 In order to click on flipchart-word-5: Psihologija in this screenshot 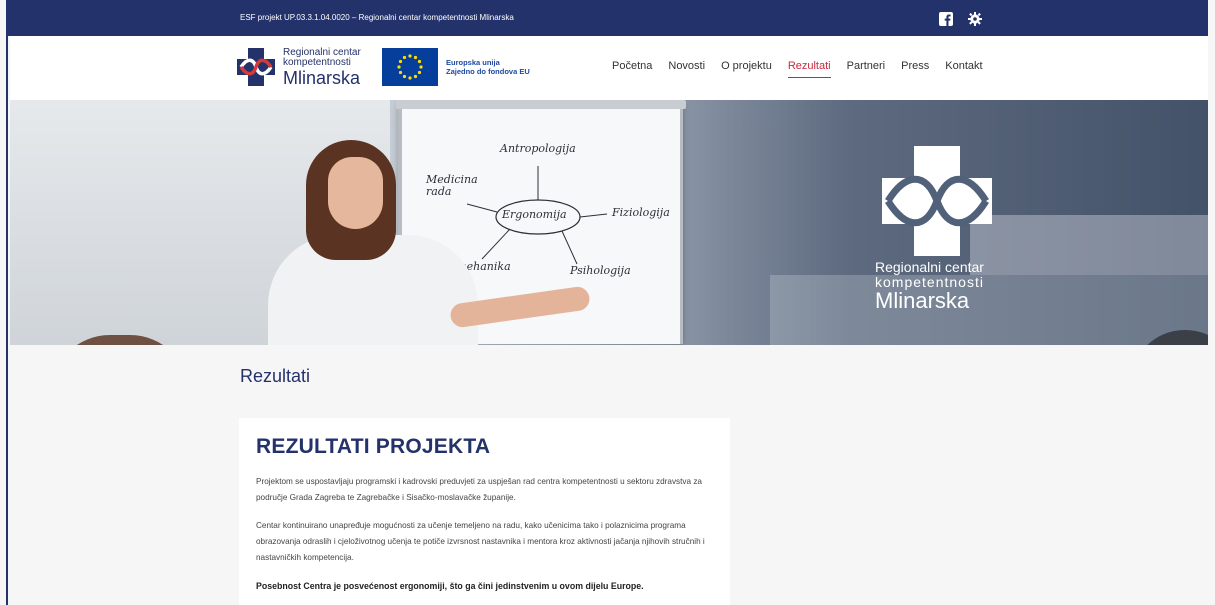, I will do `click(600, 270)`.